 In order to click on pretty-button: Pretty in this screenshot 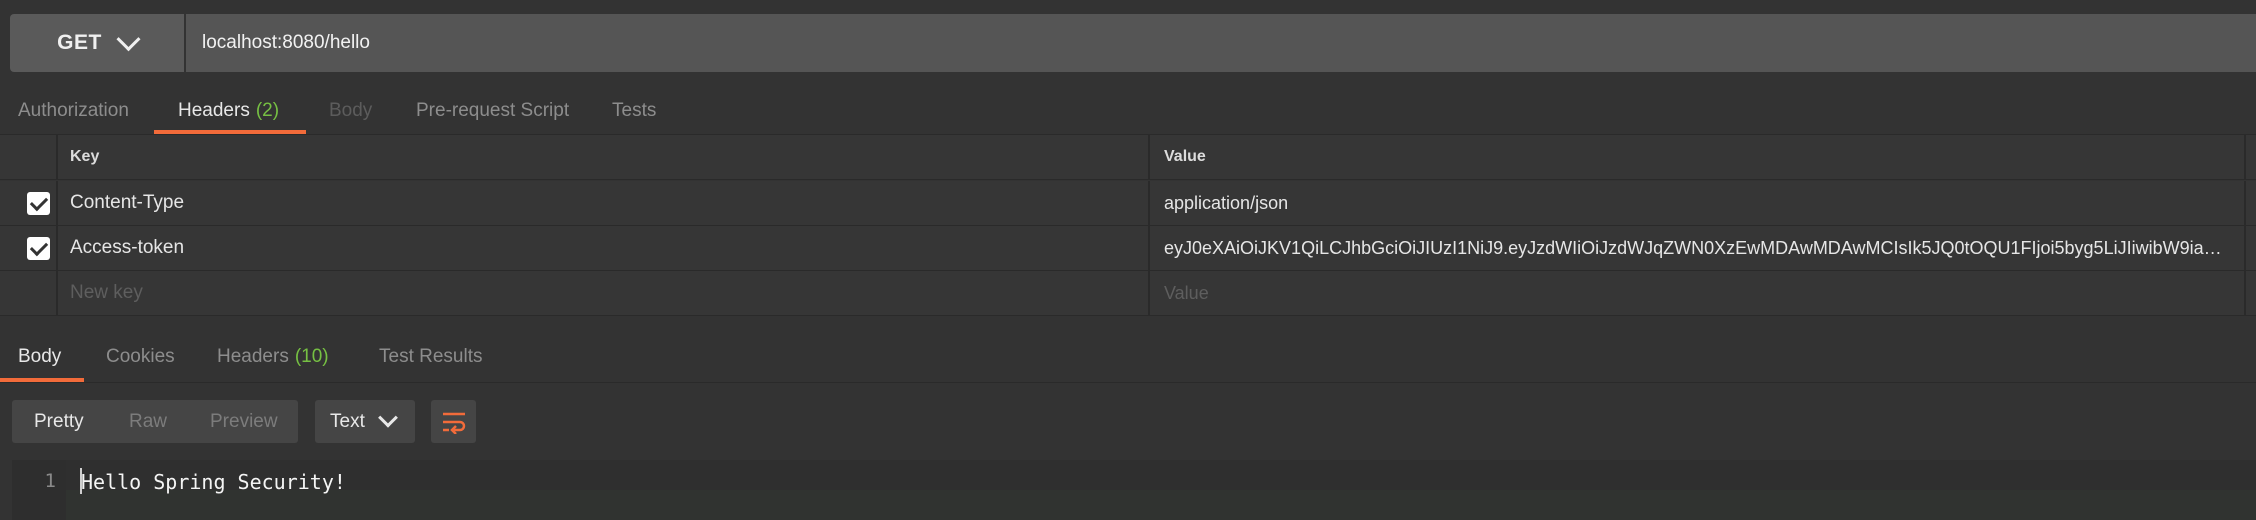, I will do `click(59, 421)`.